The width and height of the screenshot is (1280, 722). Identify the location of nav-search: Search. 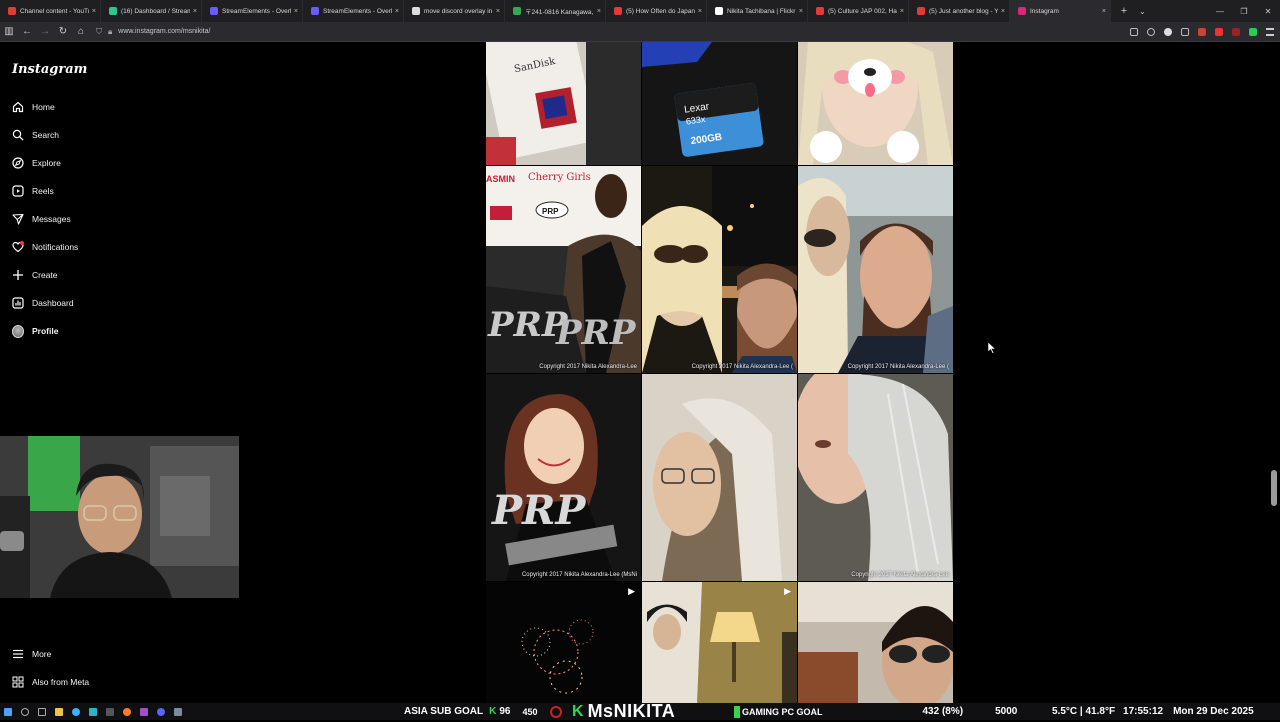
(35, 135).